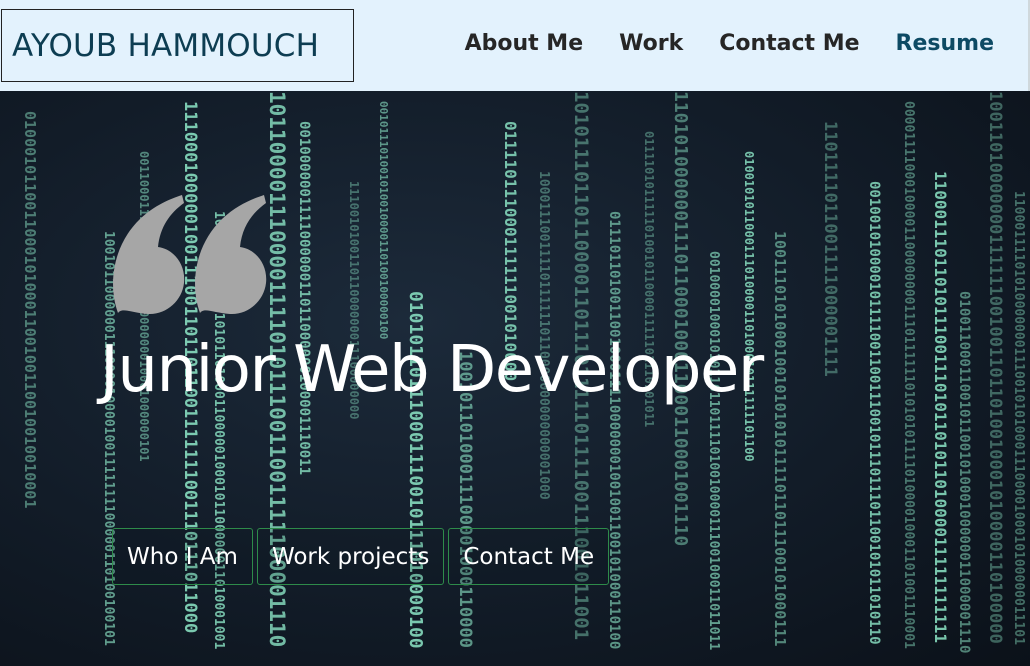 The height and width of the screenshot is (666, 1030). I want to click on nav-link-contact-me: Contact Me, so click(789, 43).